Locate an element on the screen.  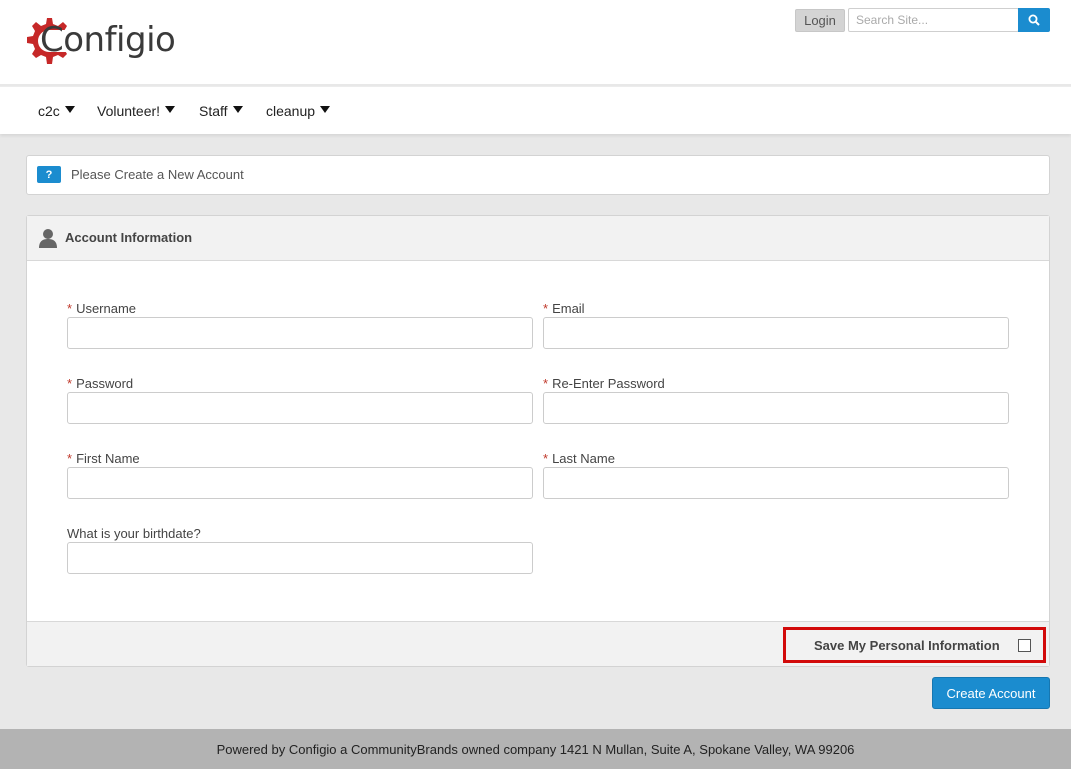
search-button is located at coordinates (1034, 20).